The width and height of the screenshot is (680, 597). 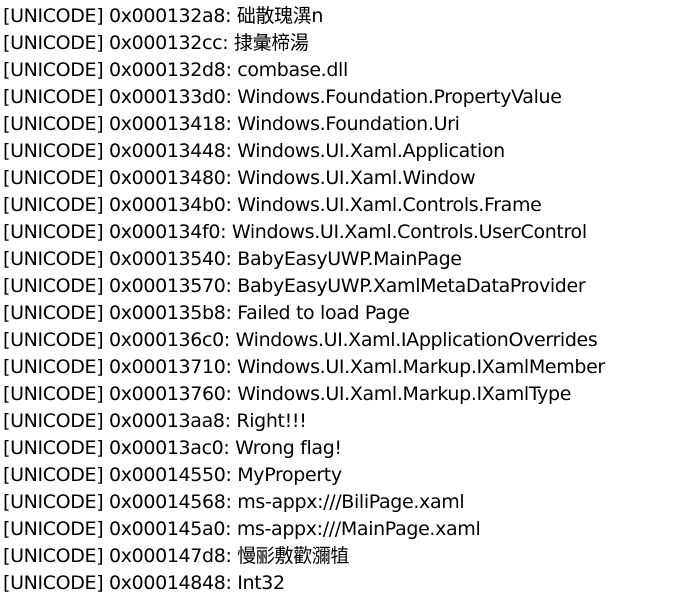 I want to click on string-line: [UNICODE] 0x00013ac0: Wrong flag!, so click(x=172, y=448).